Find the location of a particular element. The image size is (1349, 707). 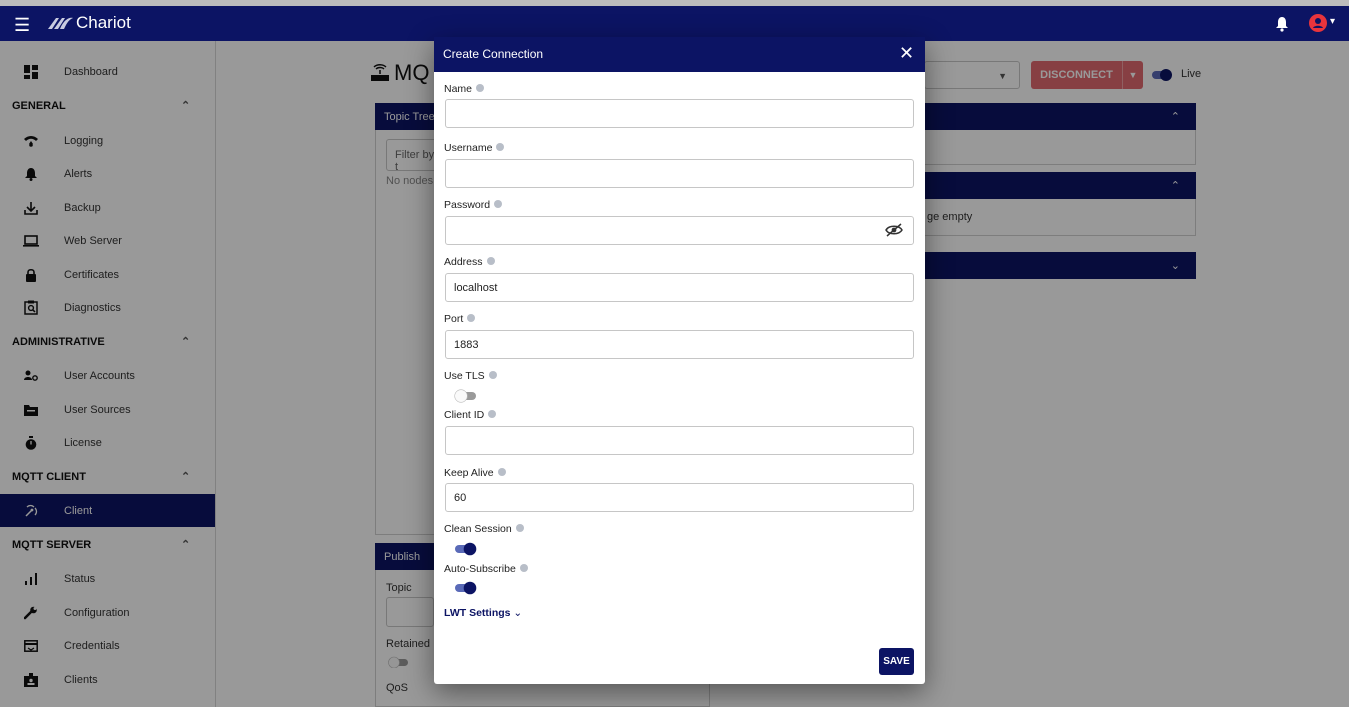

close-icon: ✕ is located at coordinates (906, 53).